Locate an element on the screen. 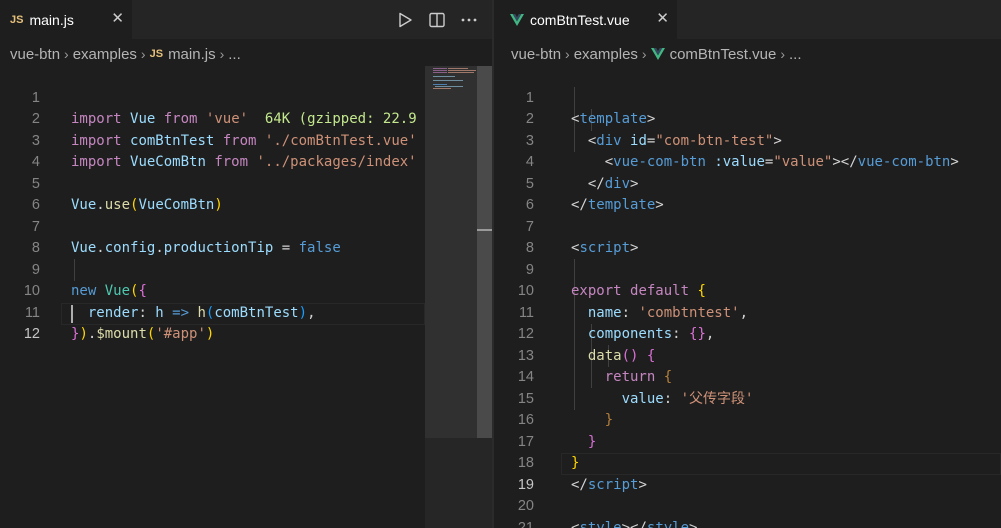 Image resolution: width=1001 pixels, height=528 pixels. code-line: 20 <style></style> is located at coordinates (747, 501).